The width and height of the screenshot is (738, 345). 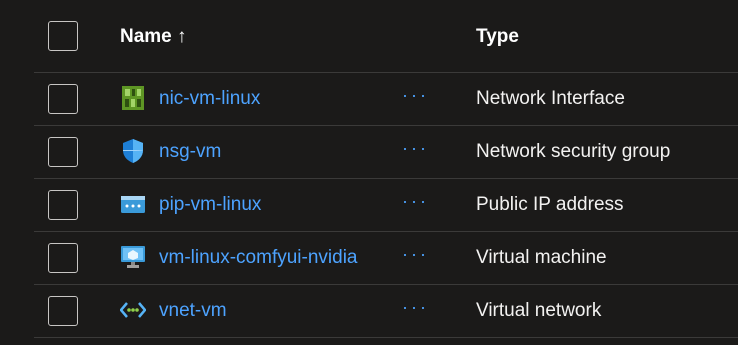 I want to click on resource-type: Network Interface, so click(x=550, y=98).